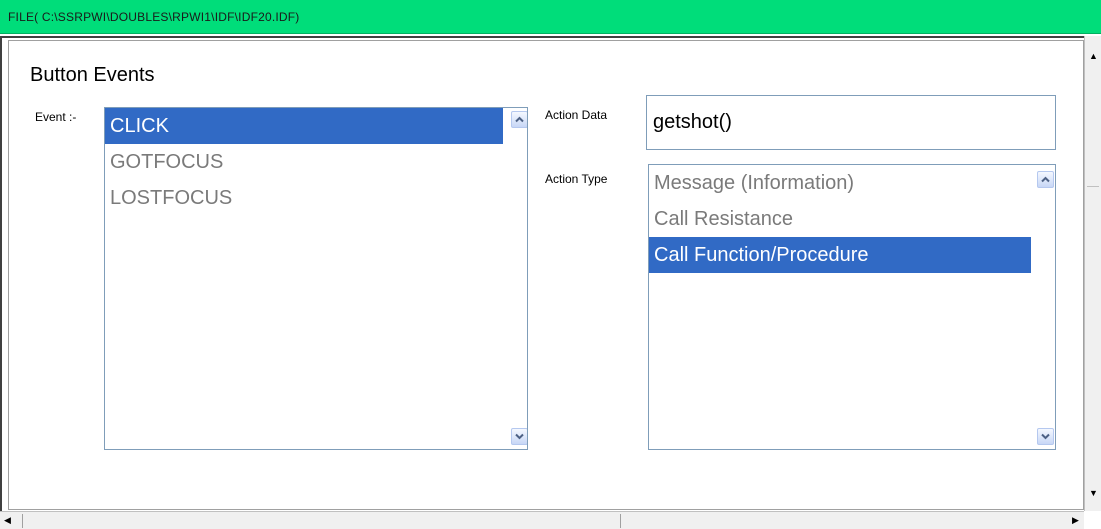 The height and width of the screenshot is (529, 1101). I want to click on scroll-up-icon: ▲, so click(1093, 56).